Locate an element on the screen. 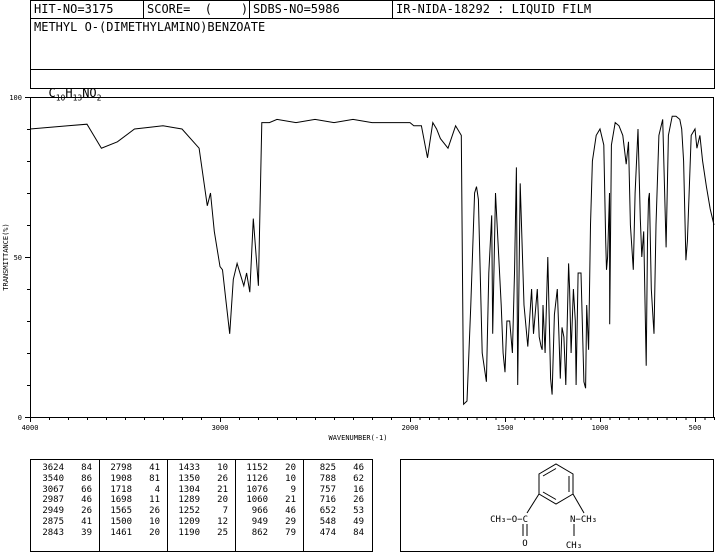  peak-transmittance: 49 is located at coordinates (358, 522).